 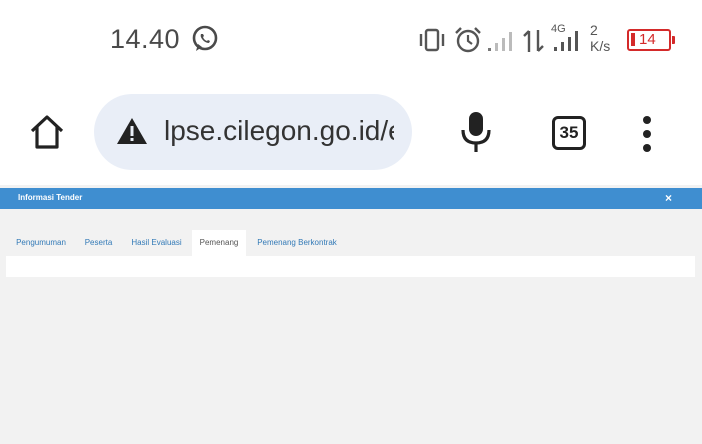 I want to click on tab-pengumuman: Pengumuman, so click(x=41, y=243).